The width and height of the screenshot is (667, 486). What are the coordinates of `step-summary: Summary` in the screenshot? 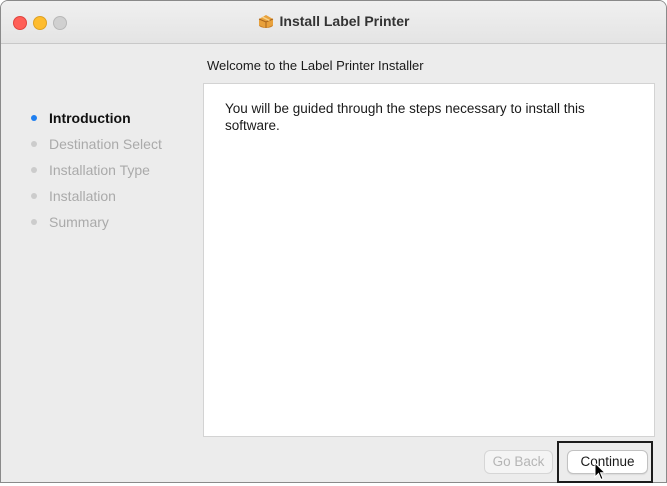 It's located at (96, 222).